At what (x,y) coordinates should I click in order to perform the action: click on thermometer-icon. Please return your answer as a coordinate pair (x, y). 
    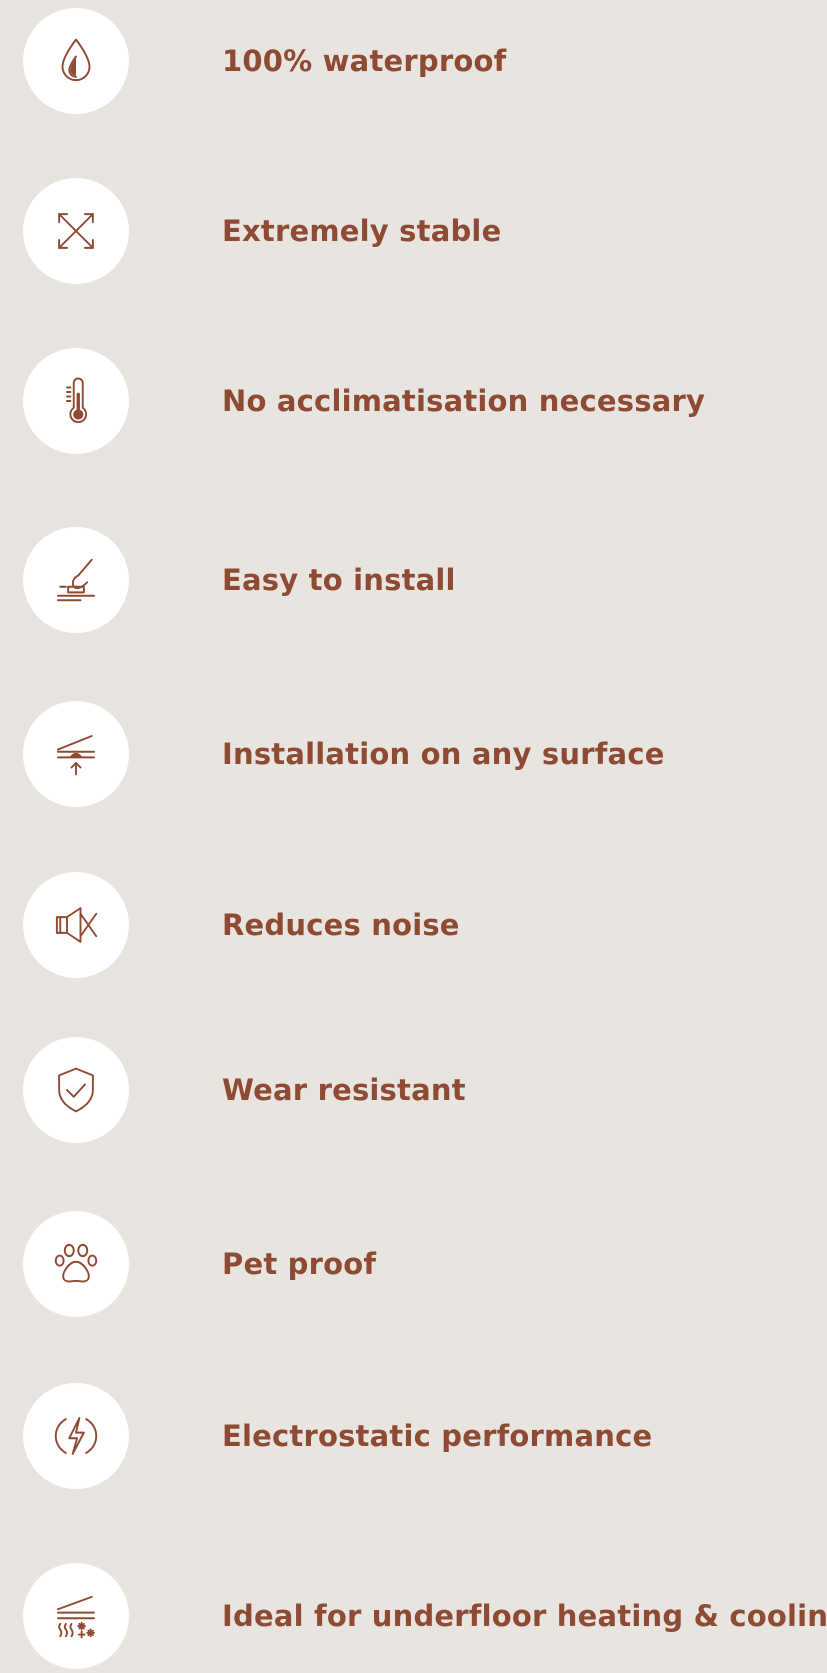
    Looking at the image, I should click on (77, 400).